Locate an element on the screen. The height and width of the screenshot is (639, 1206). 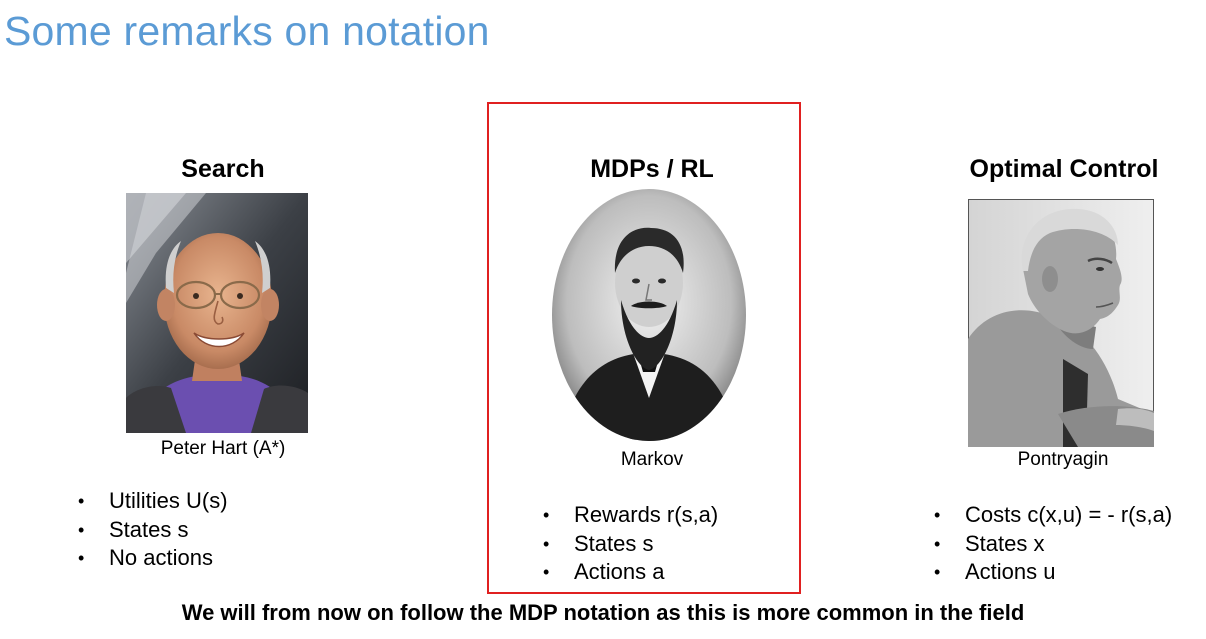
pontryagin-portrait is located at coordinates (1061, 323).